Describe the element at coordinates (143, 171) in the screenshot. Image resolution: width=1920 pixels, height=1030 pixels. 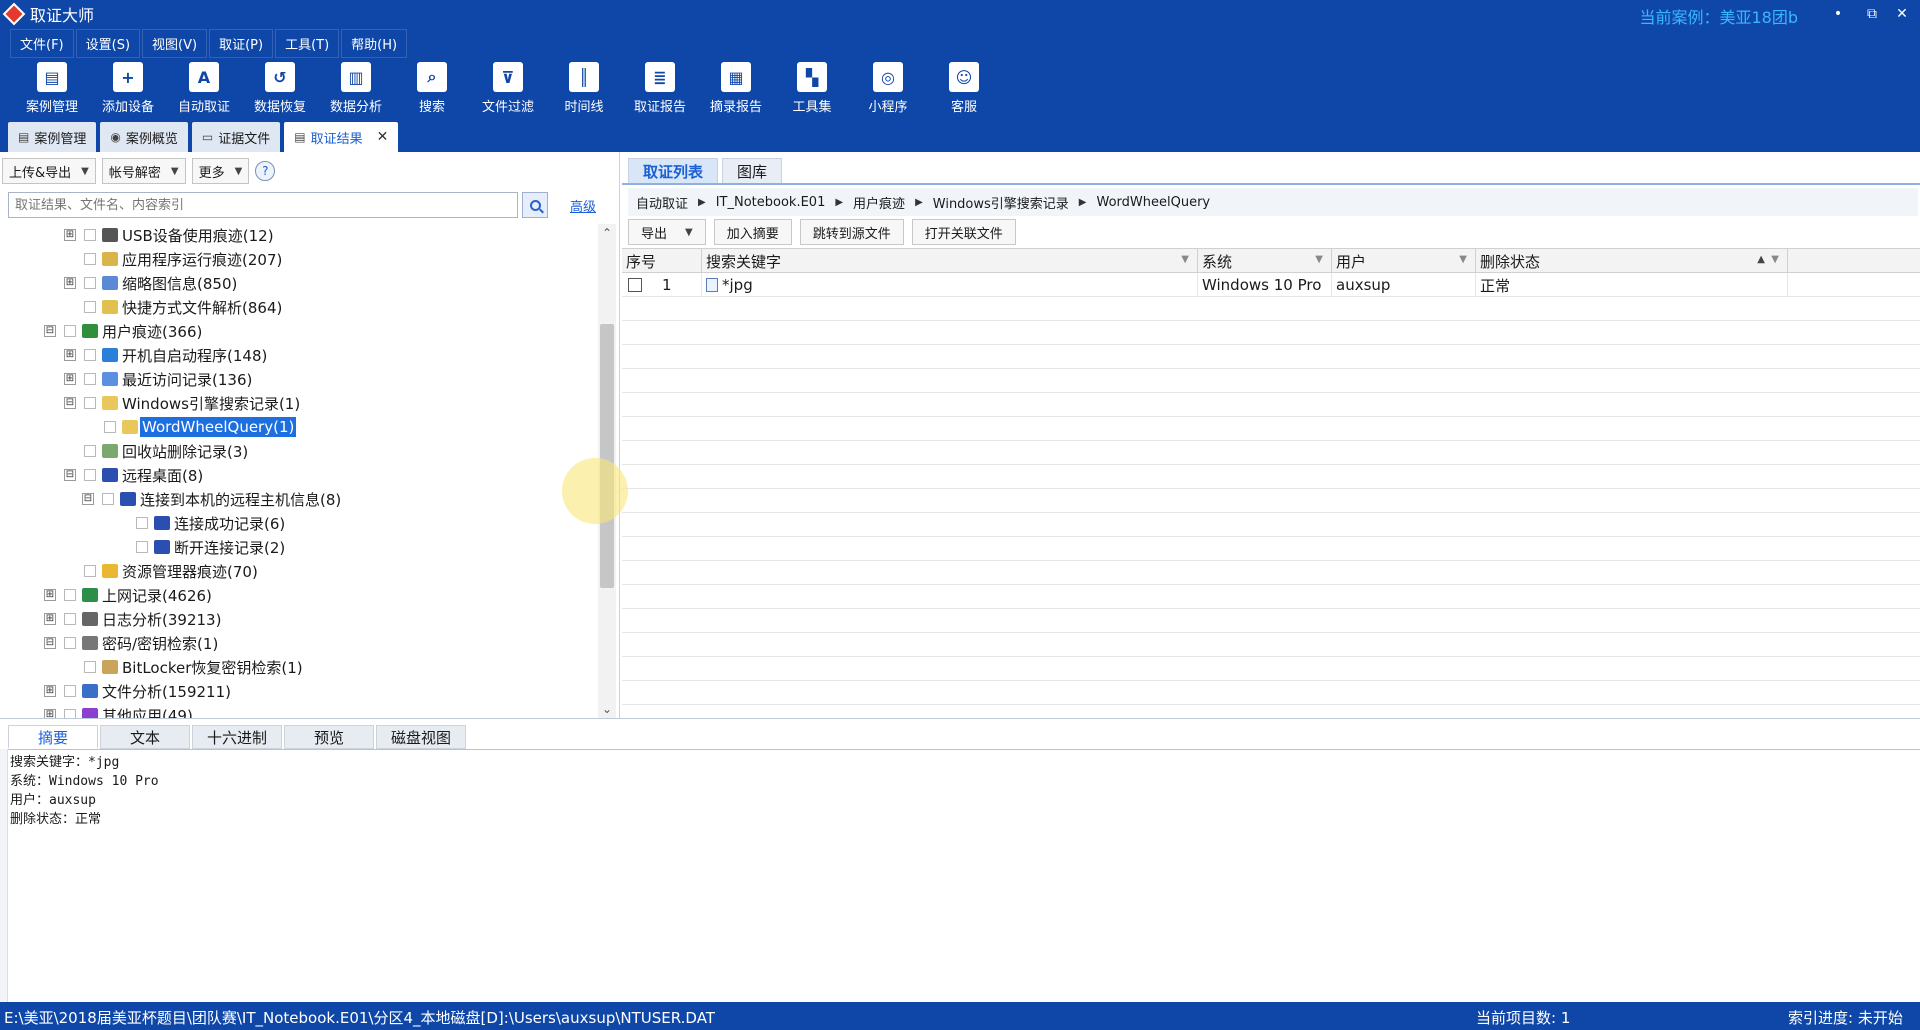
I see `account-decrypt-dropdown: 帐号解密 ▼` at that location.